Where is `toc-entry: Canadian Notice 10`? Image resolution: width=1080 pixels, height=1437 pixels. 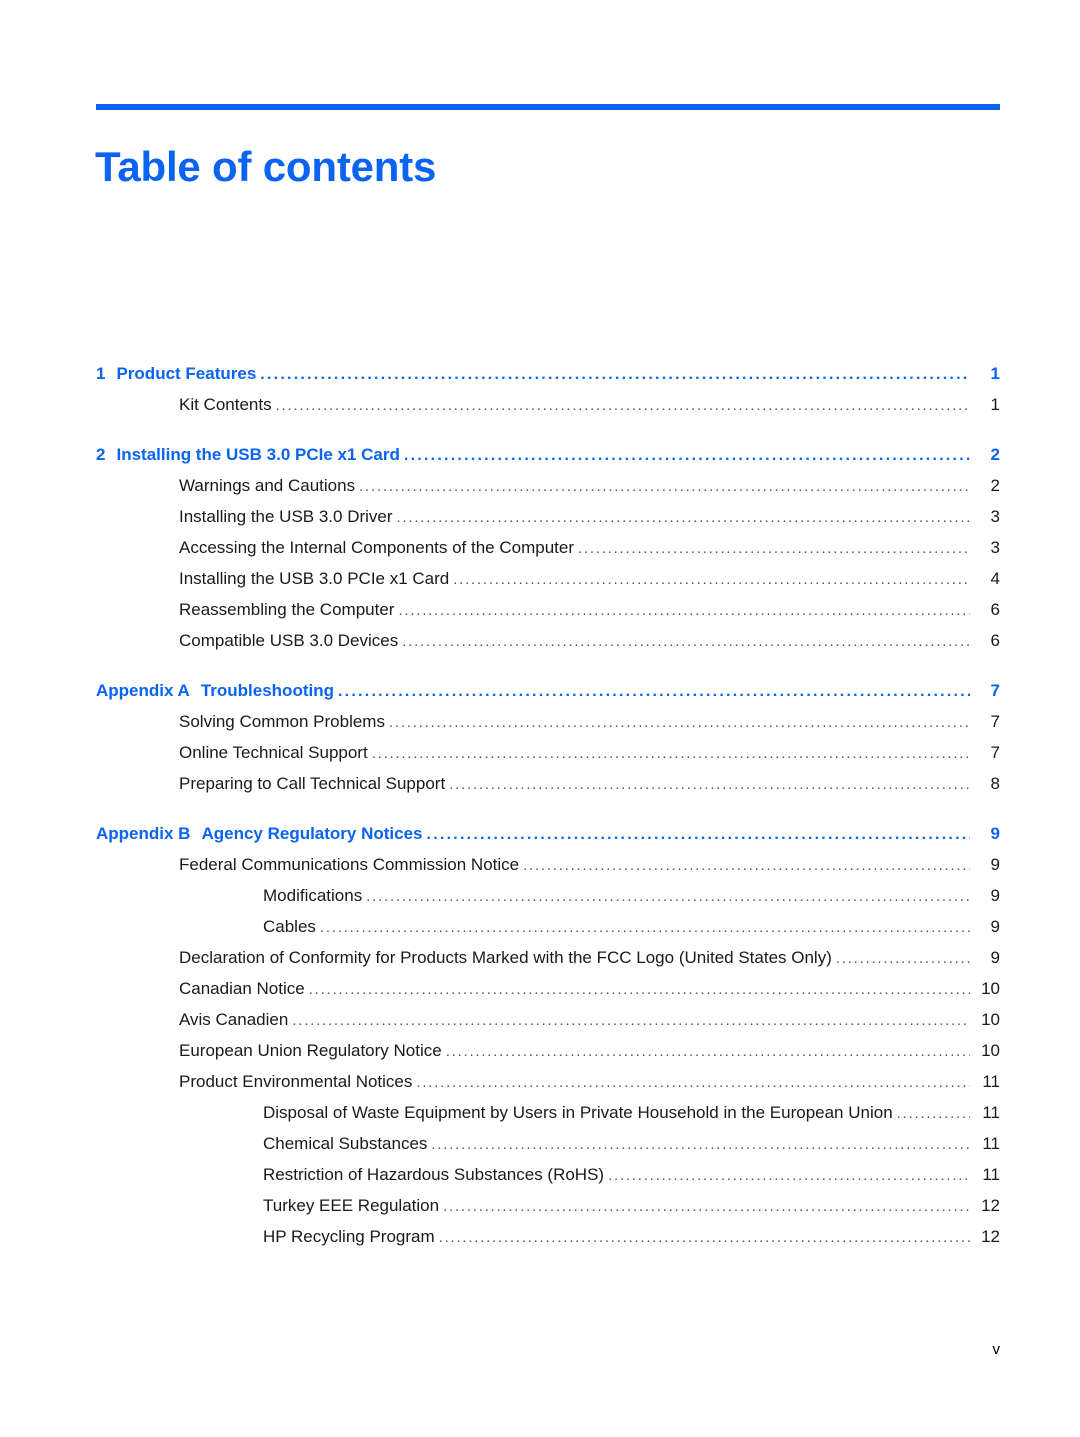 toc-entry: Canadian Notice 10 is located at coordinates (548, 989).